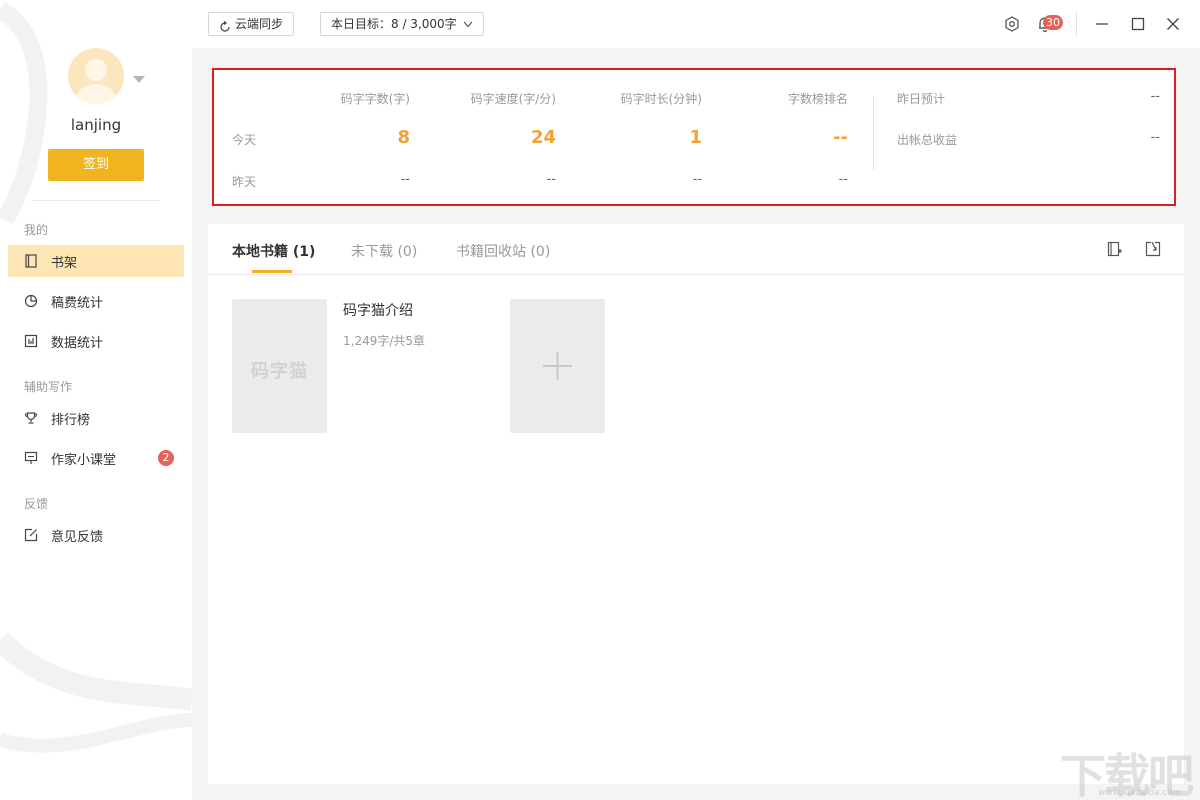  I want to click on top-bar: 云端同步 本日目标：8 / 3,000字 30, so click(696, 24).